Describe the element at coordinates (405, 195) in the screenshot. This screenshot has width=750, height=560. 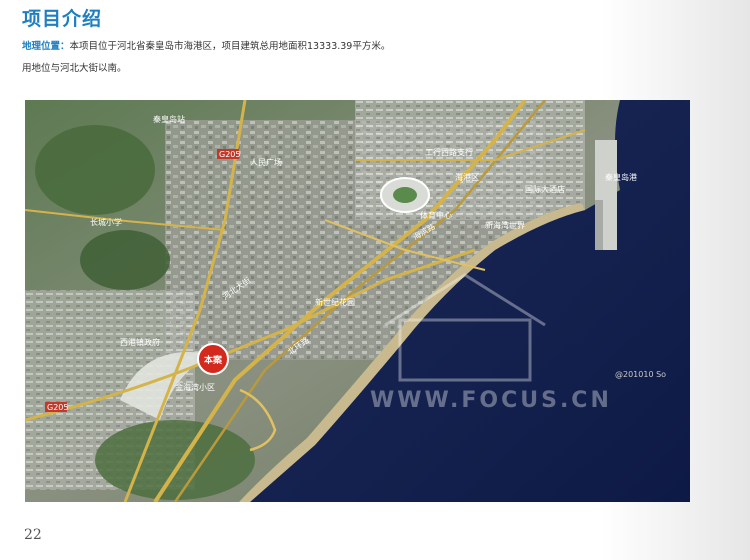
I see `stadium-field` at that location.